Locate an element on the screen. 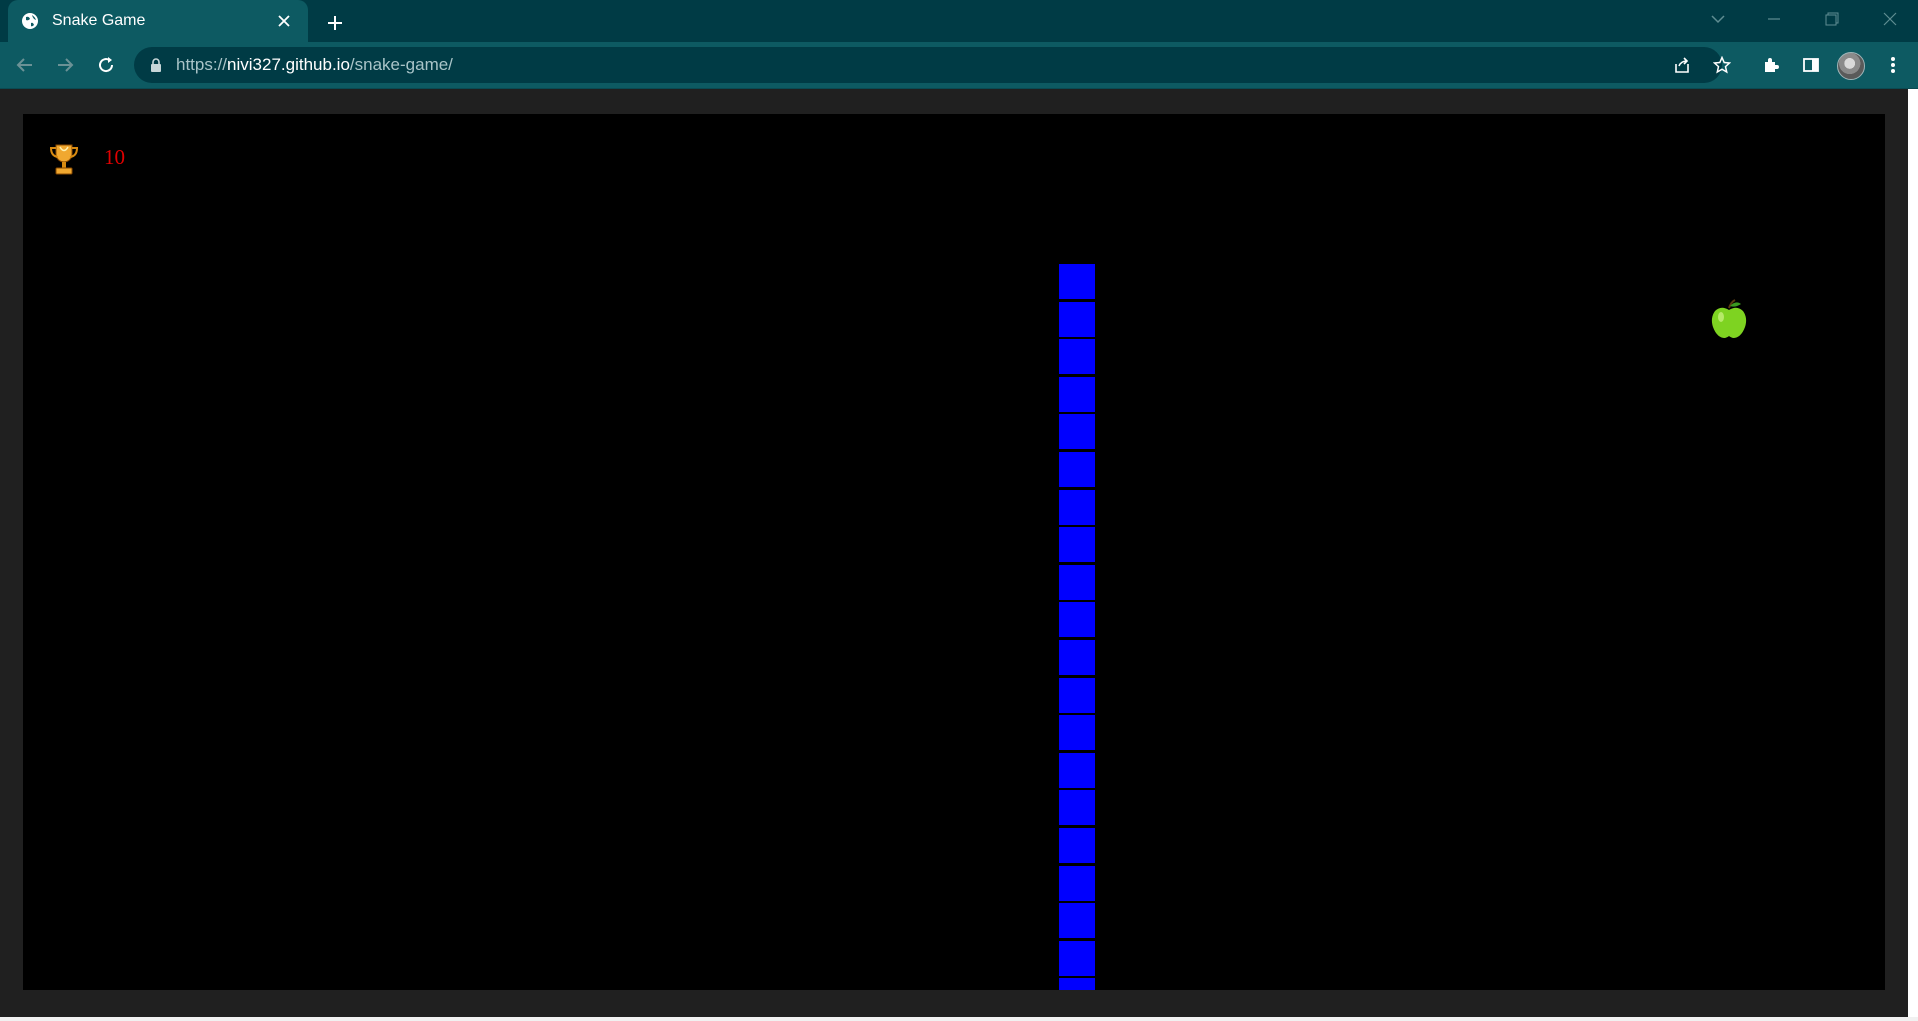 This screenshot has width=1918, height=1021. url-scheme: https:// is located at coordinates (202, 64).